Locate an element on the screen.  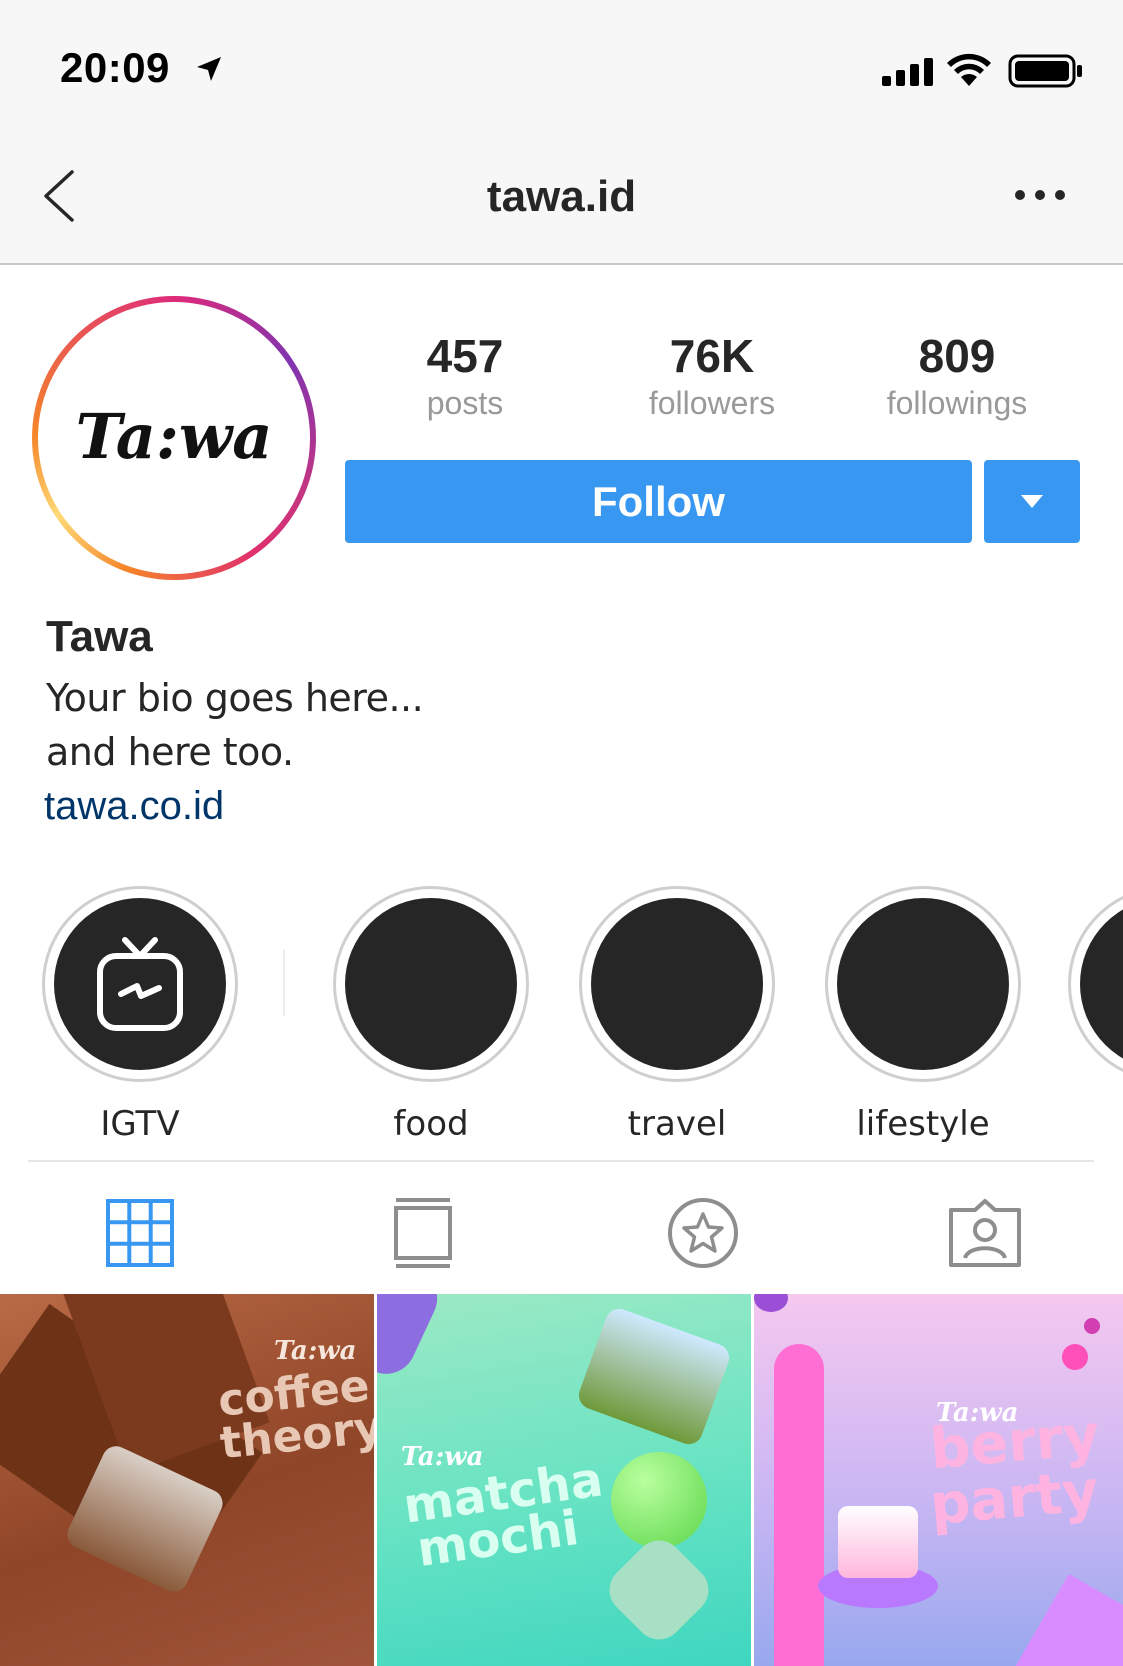
highlight-food: food is located at coordinates (431, 1015).